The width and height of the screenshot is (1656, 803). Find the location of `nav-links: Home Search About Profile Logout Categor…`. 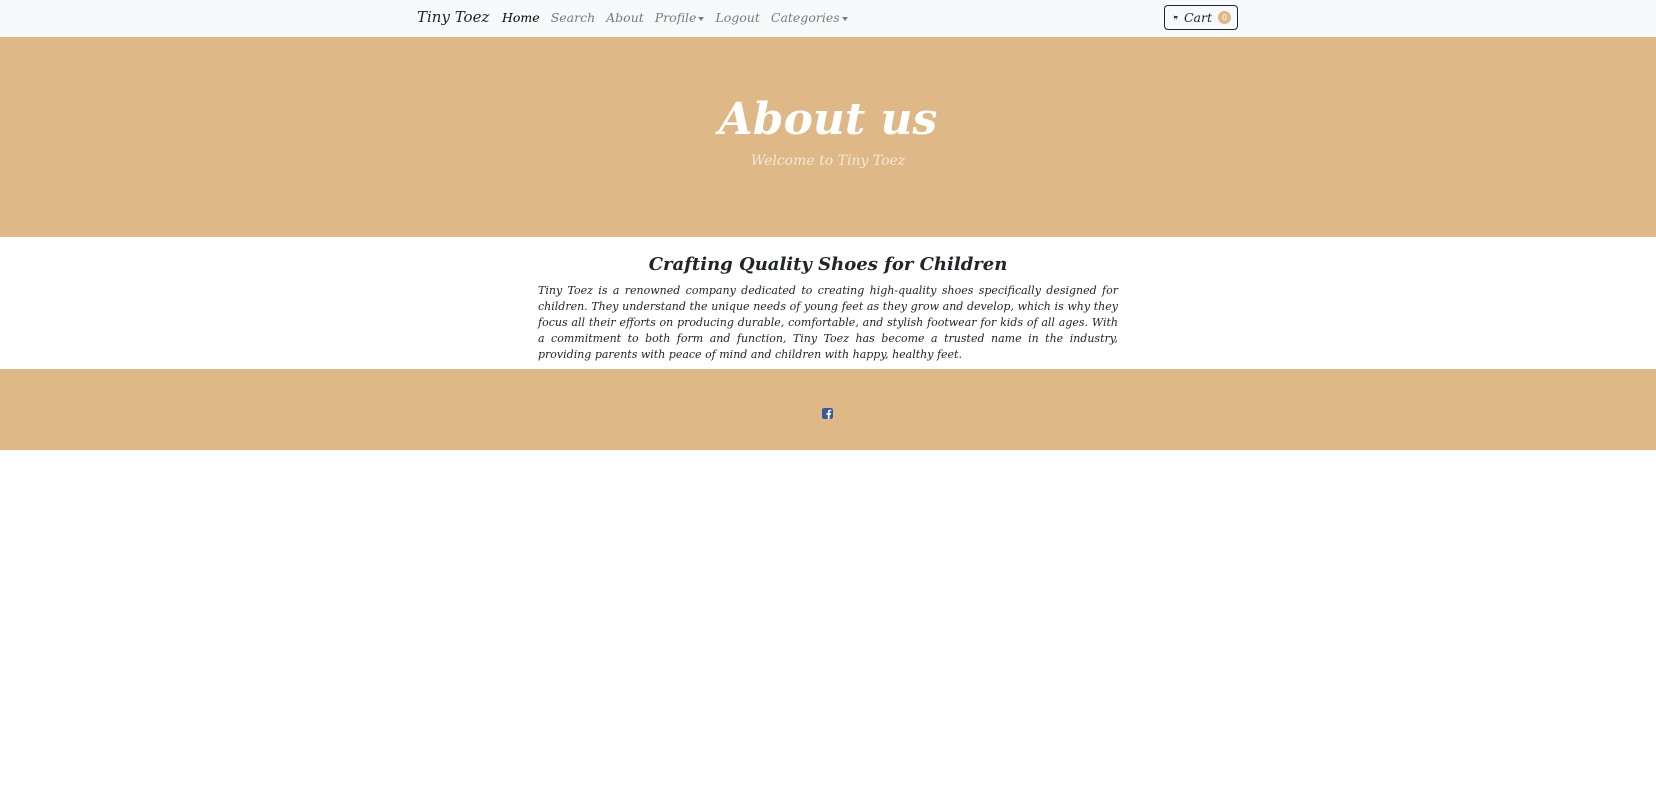

nav-links: Home Search About Profile Logout Categor… is located at coordinates (675, 17).